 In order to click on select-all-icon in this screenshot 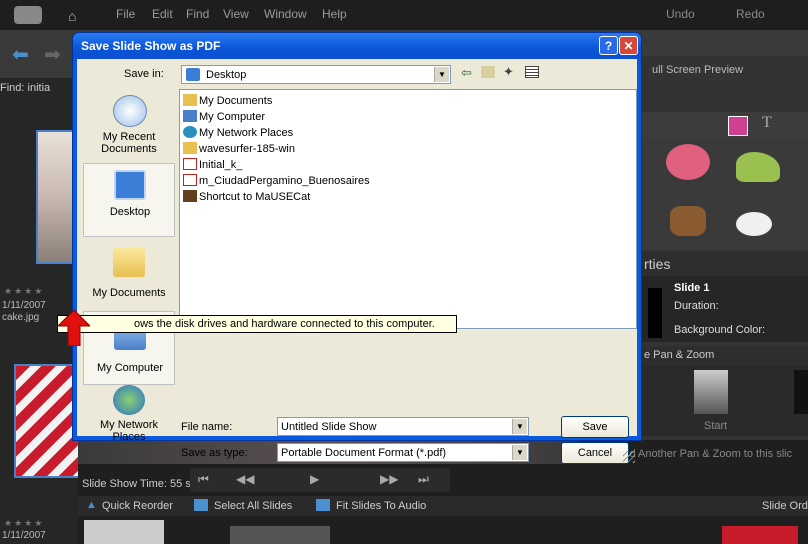, I will do `click(201, 505)`.